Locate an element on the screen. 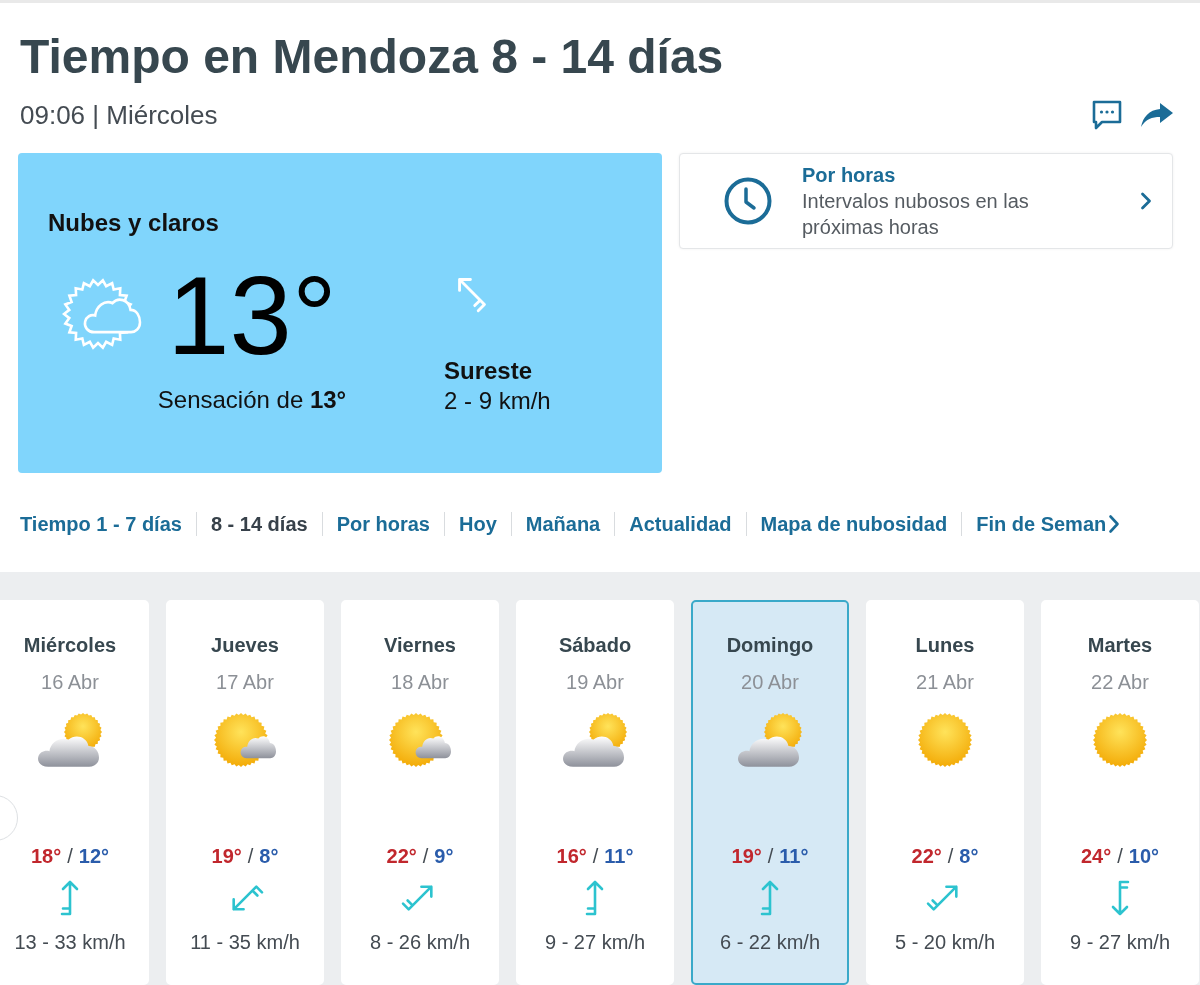 The height and width of the screenshot is (985, 1200). hourly-description: Intervalos nubosos en las próximas horas is located at coordinates (916, 214).